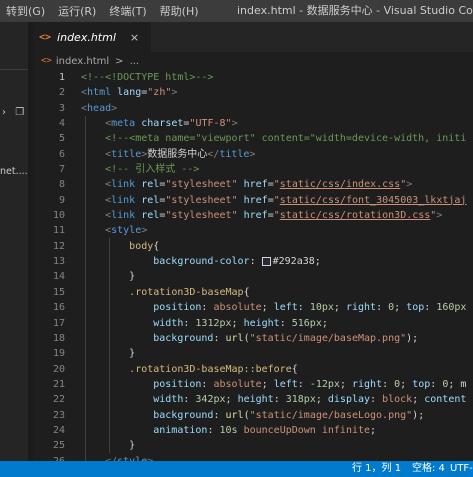 The width and height of the screenshot is (473, 477). What do you see at coordinates (266, 261) in the screenshot?
I see `color-swatch-icon` at bounding box center [266, 261].